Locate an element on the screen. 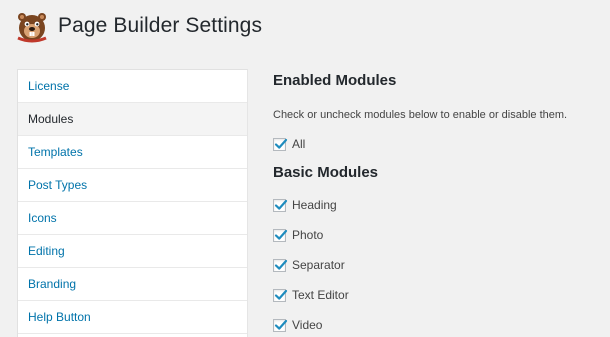  video-checkbox is located at coordinates (280, 325).